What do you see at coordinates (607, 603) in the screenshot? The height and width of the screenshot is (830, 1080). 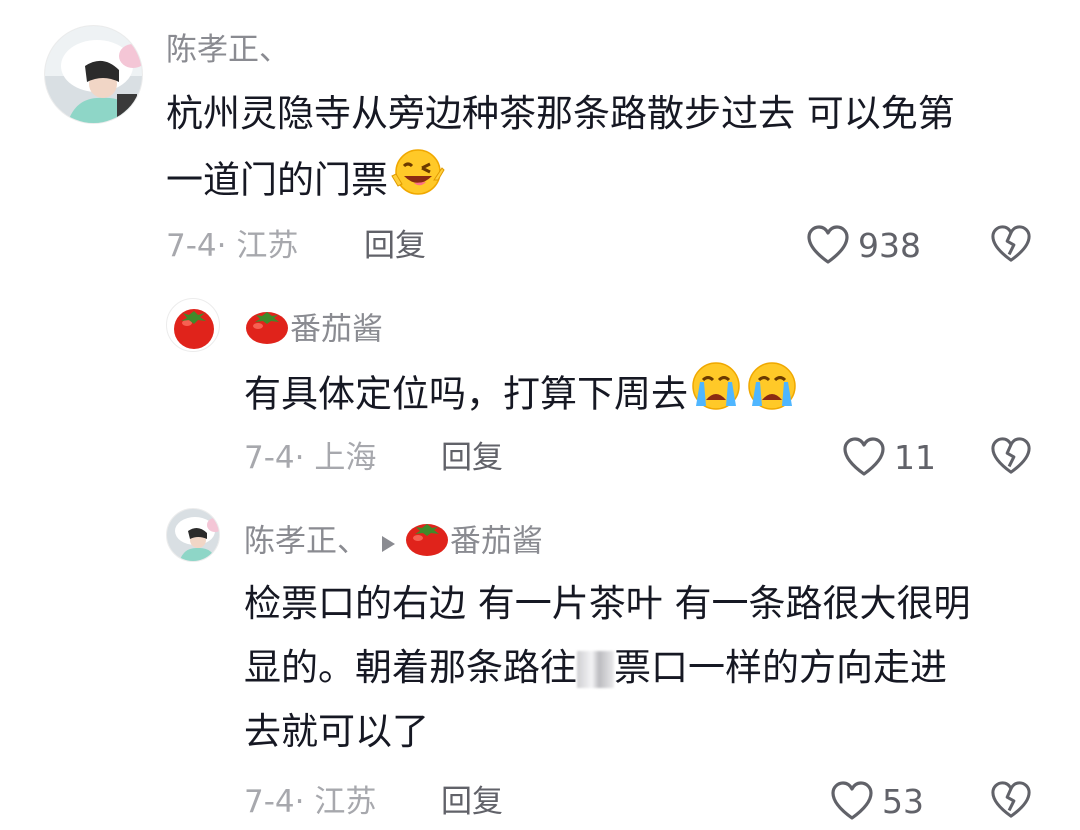 I see `reply-text-line: 检票口的右边 有一片茶叶 有一条路很大很明` at bounding box center [607, 603].